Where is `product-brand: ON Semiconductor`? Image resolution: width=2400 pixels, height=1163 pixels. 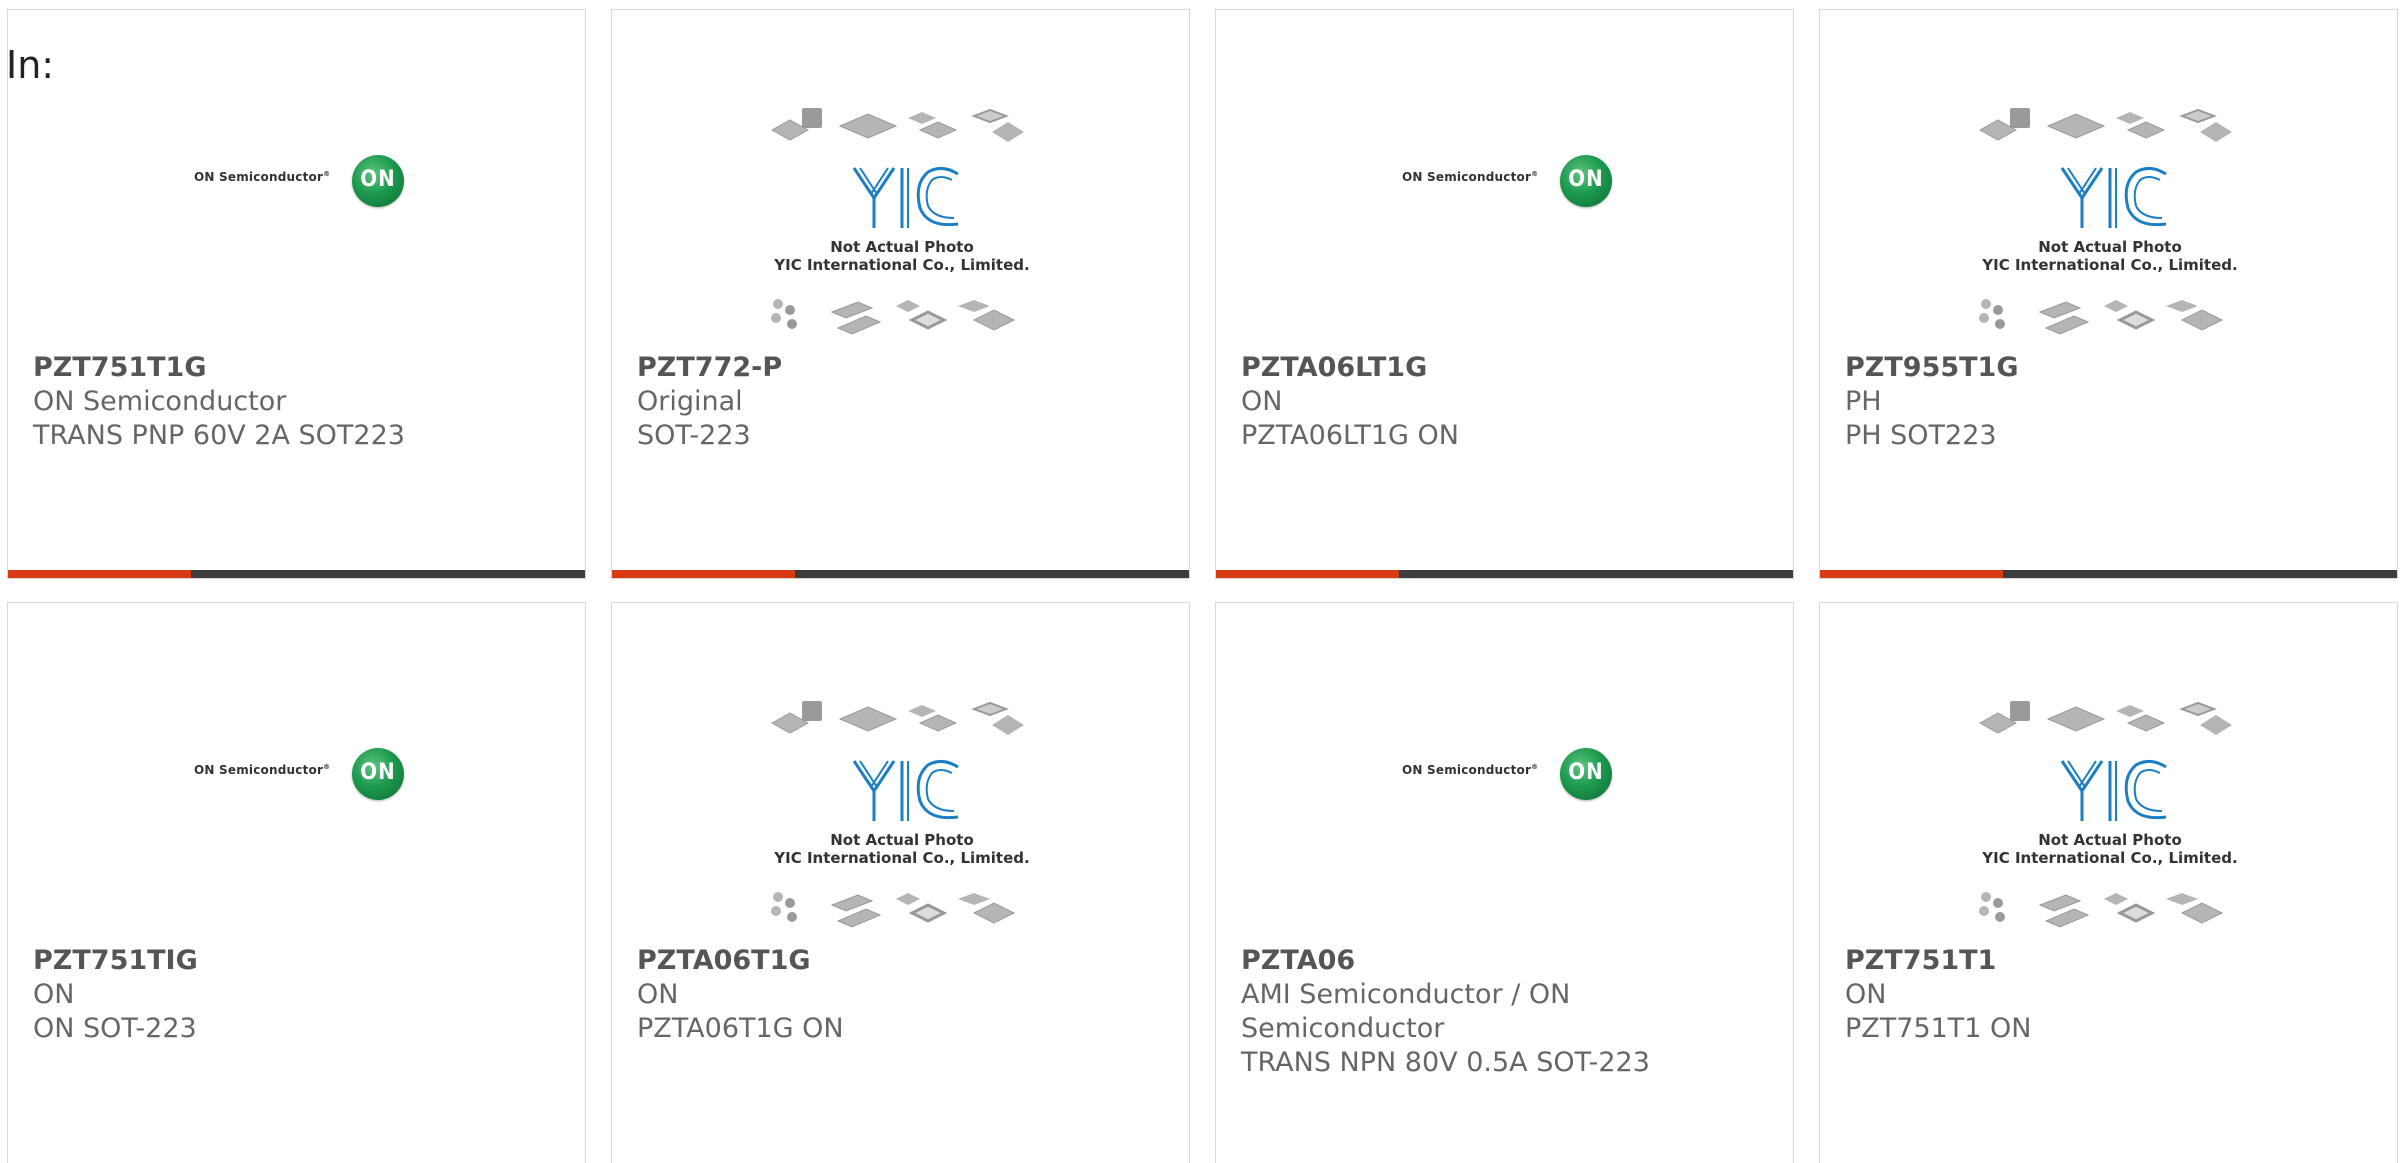 product-brand: ON Semiconductor is located at coordinates (160, 401).